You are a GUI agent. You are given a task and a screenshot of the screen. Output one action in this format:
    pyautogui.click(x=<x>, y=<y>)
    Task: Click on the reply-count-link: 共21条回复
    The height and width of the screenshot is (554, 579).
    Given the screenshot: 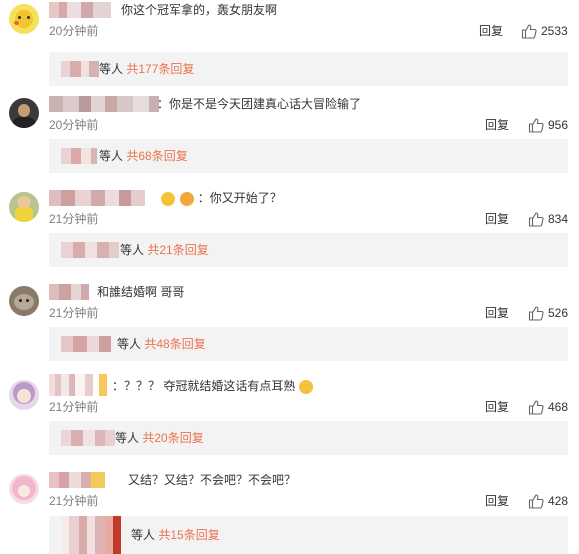 What is the action you would take?
    pyautogui.click(x=177, y=250)
    